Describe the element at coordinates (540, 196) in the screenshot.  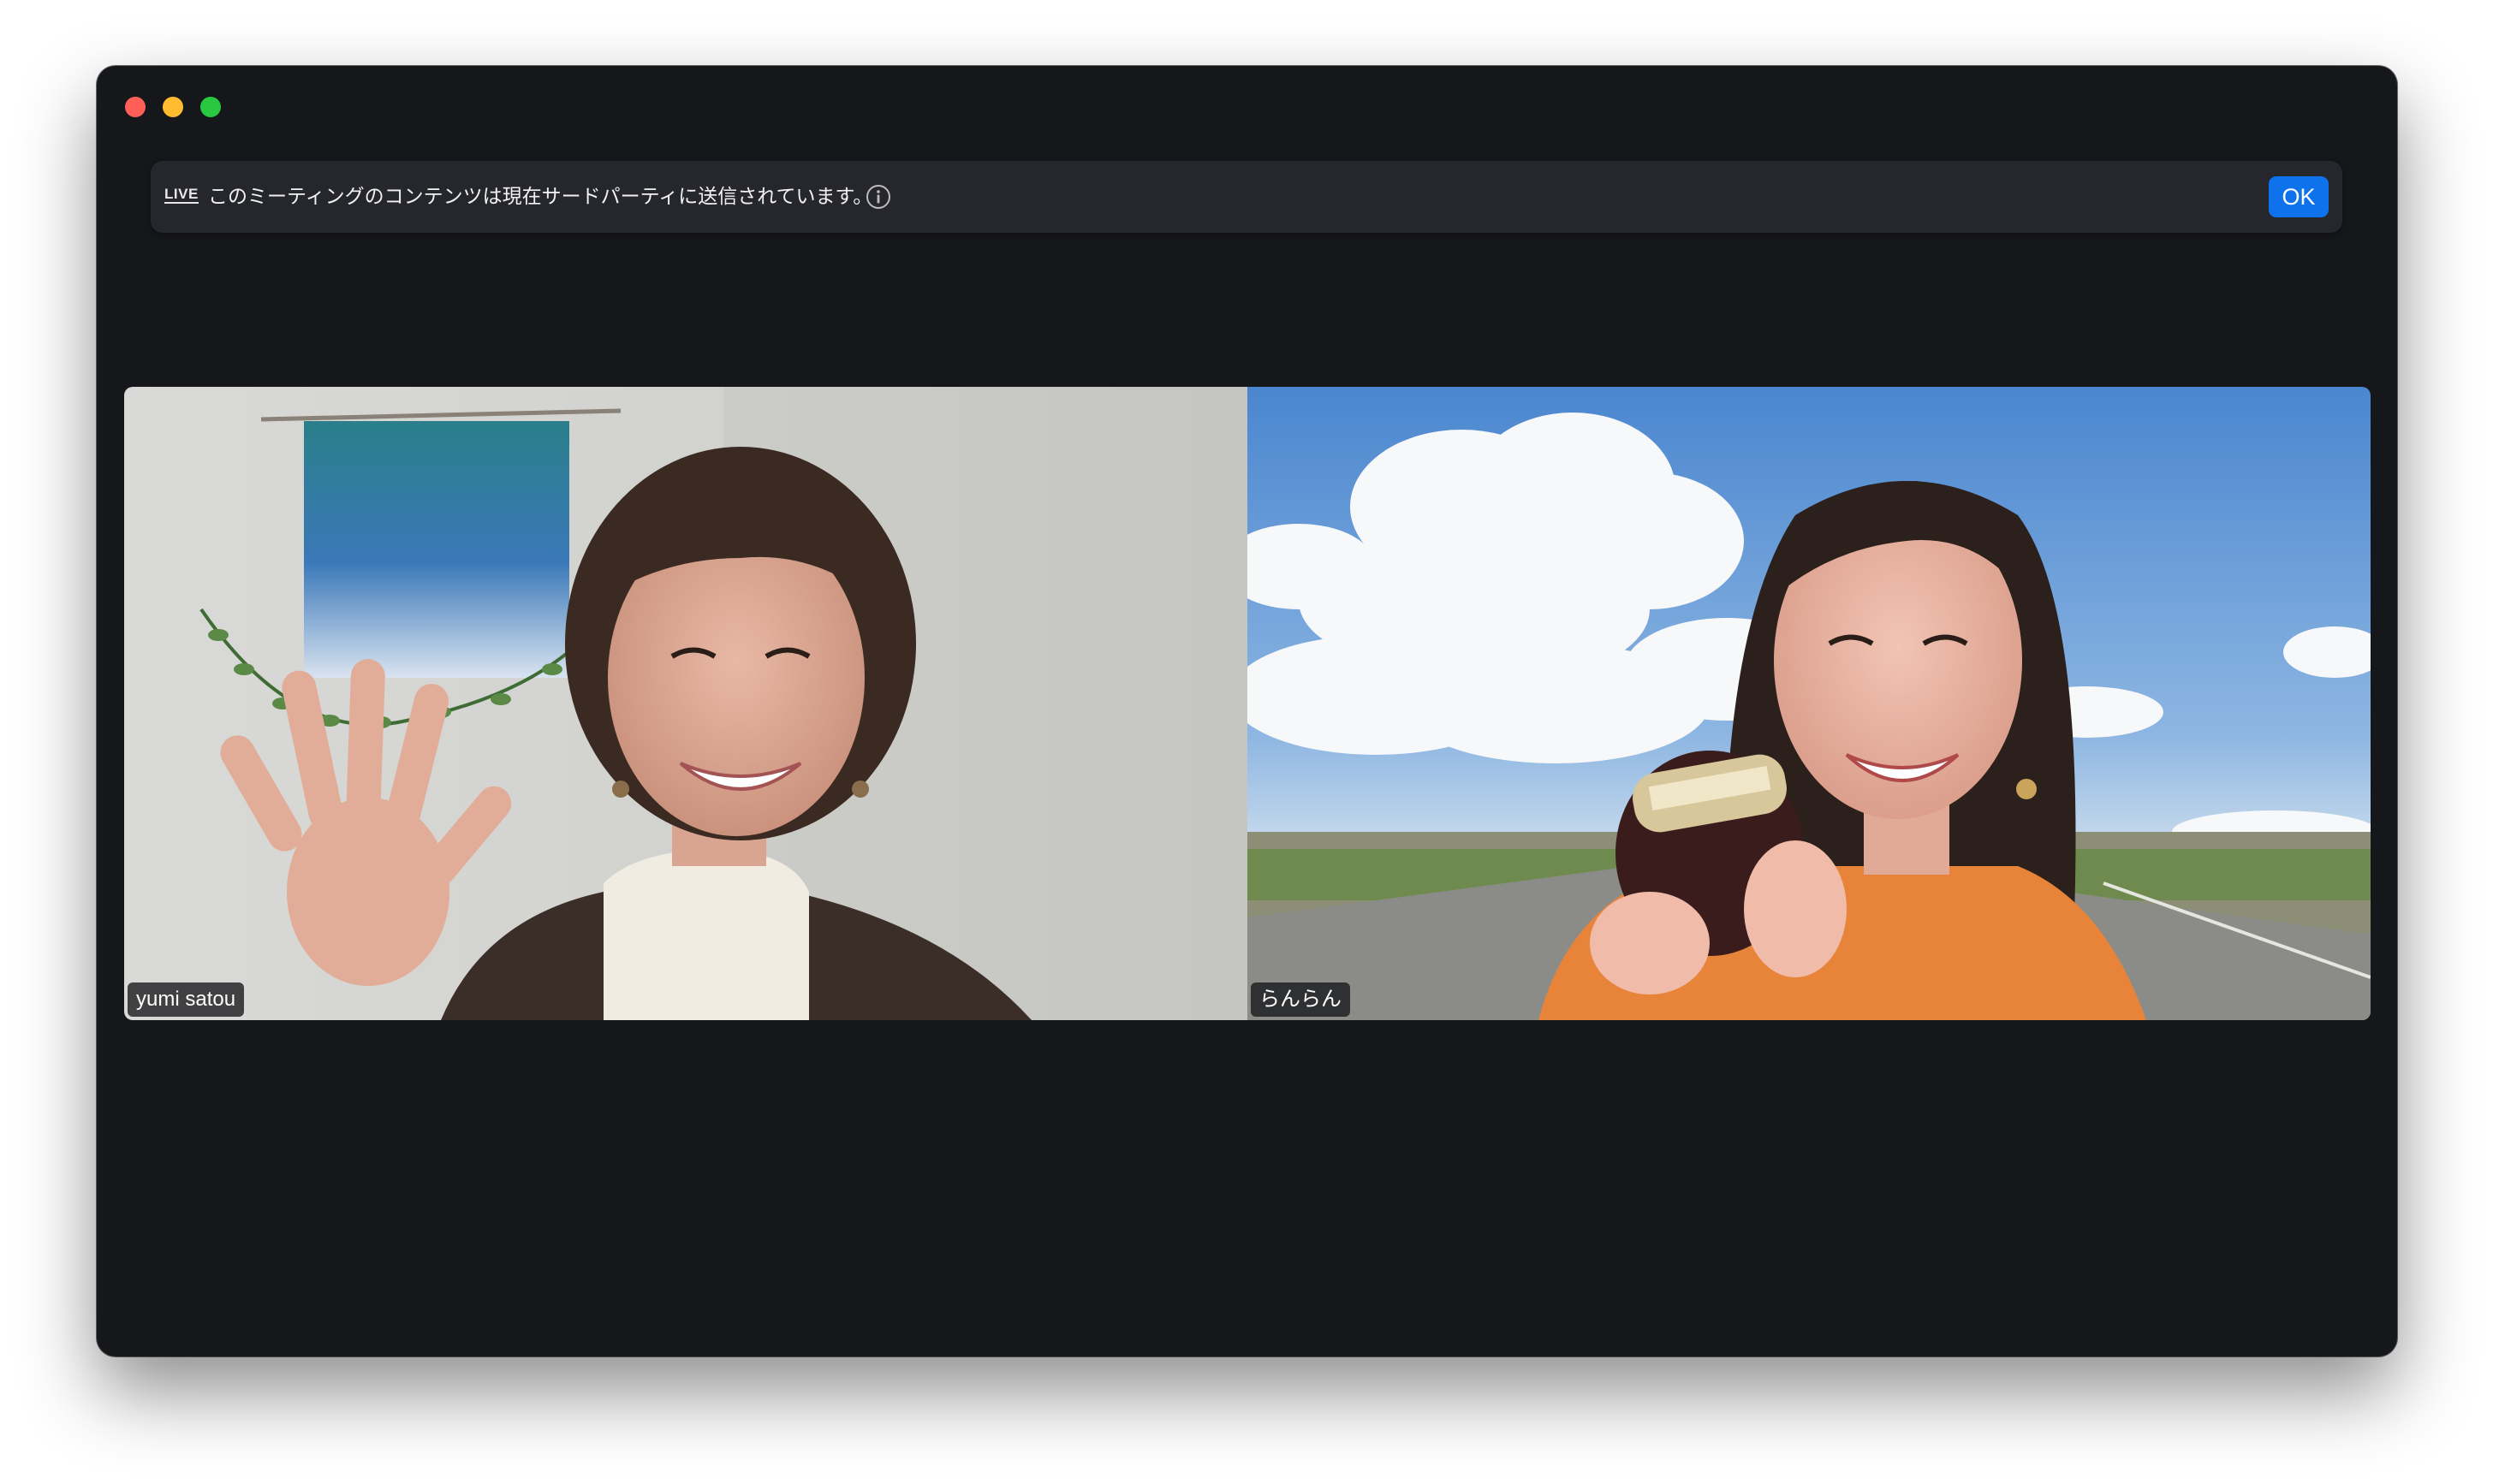
I see `banner-message: このミーティングのコンテンツは現在サードパーティに送信されています。` at that location.